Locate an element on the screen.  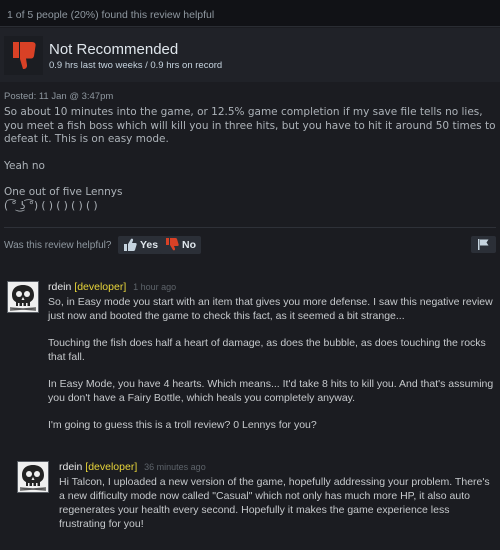
thumbs-up-icon is located at coordinates (130, 244).